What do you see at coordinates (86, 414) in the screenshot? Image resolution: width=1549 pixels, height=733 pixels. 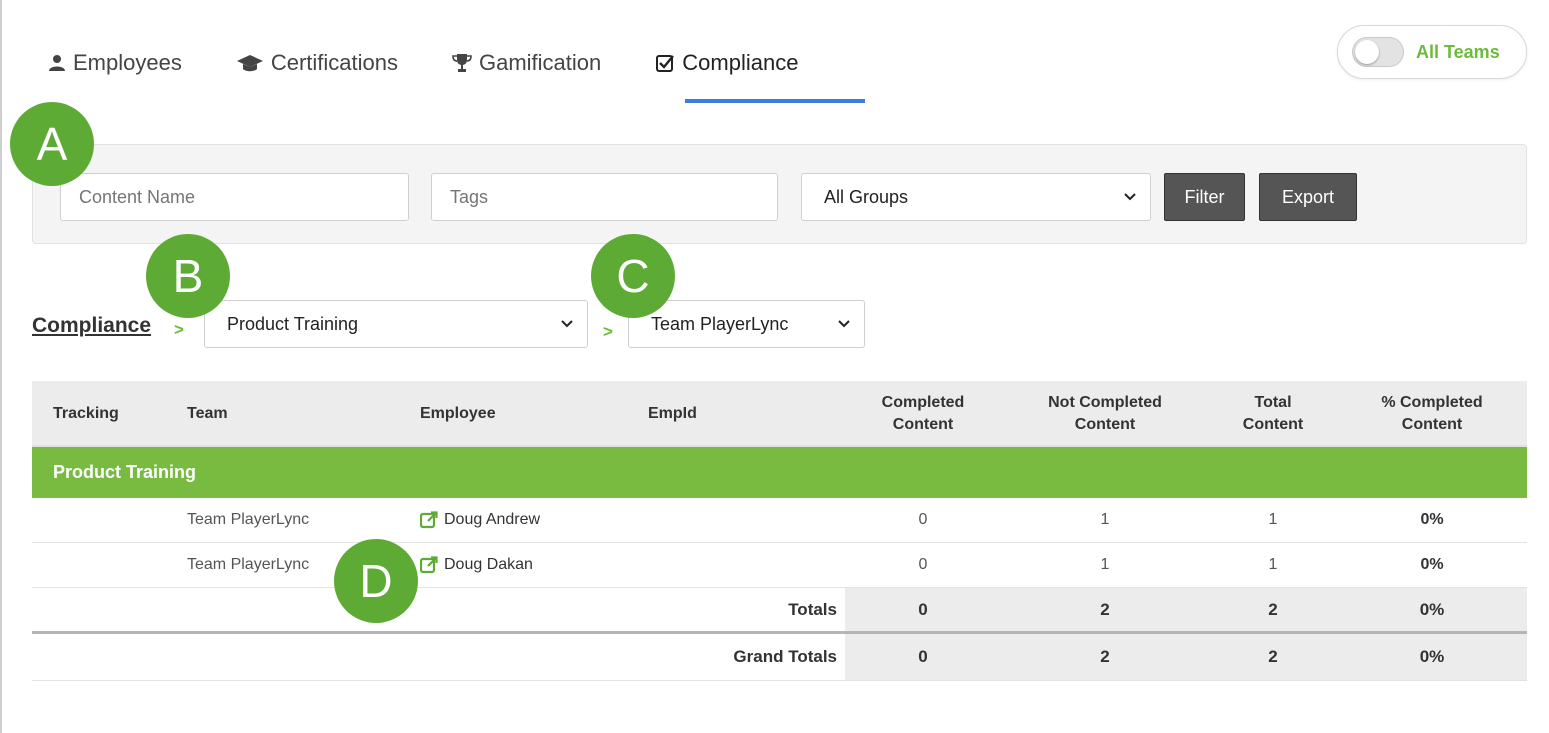 I see `header-tracking: Tracking` at bounding box center [86, 414].